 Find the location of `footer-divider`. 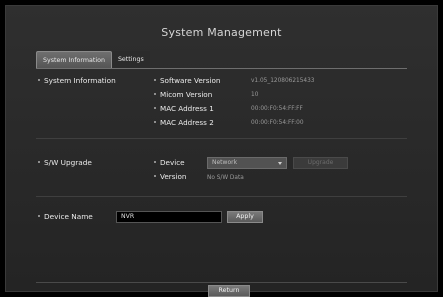

footer-divider is located at coordinates (221, 282).